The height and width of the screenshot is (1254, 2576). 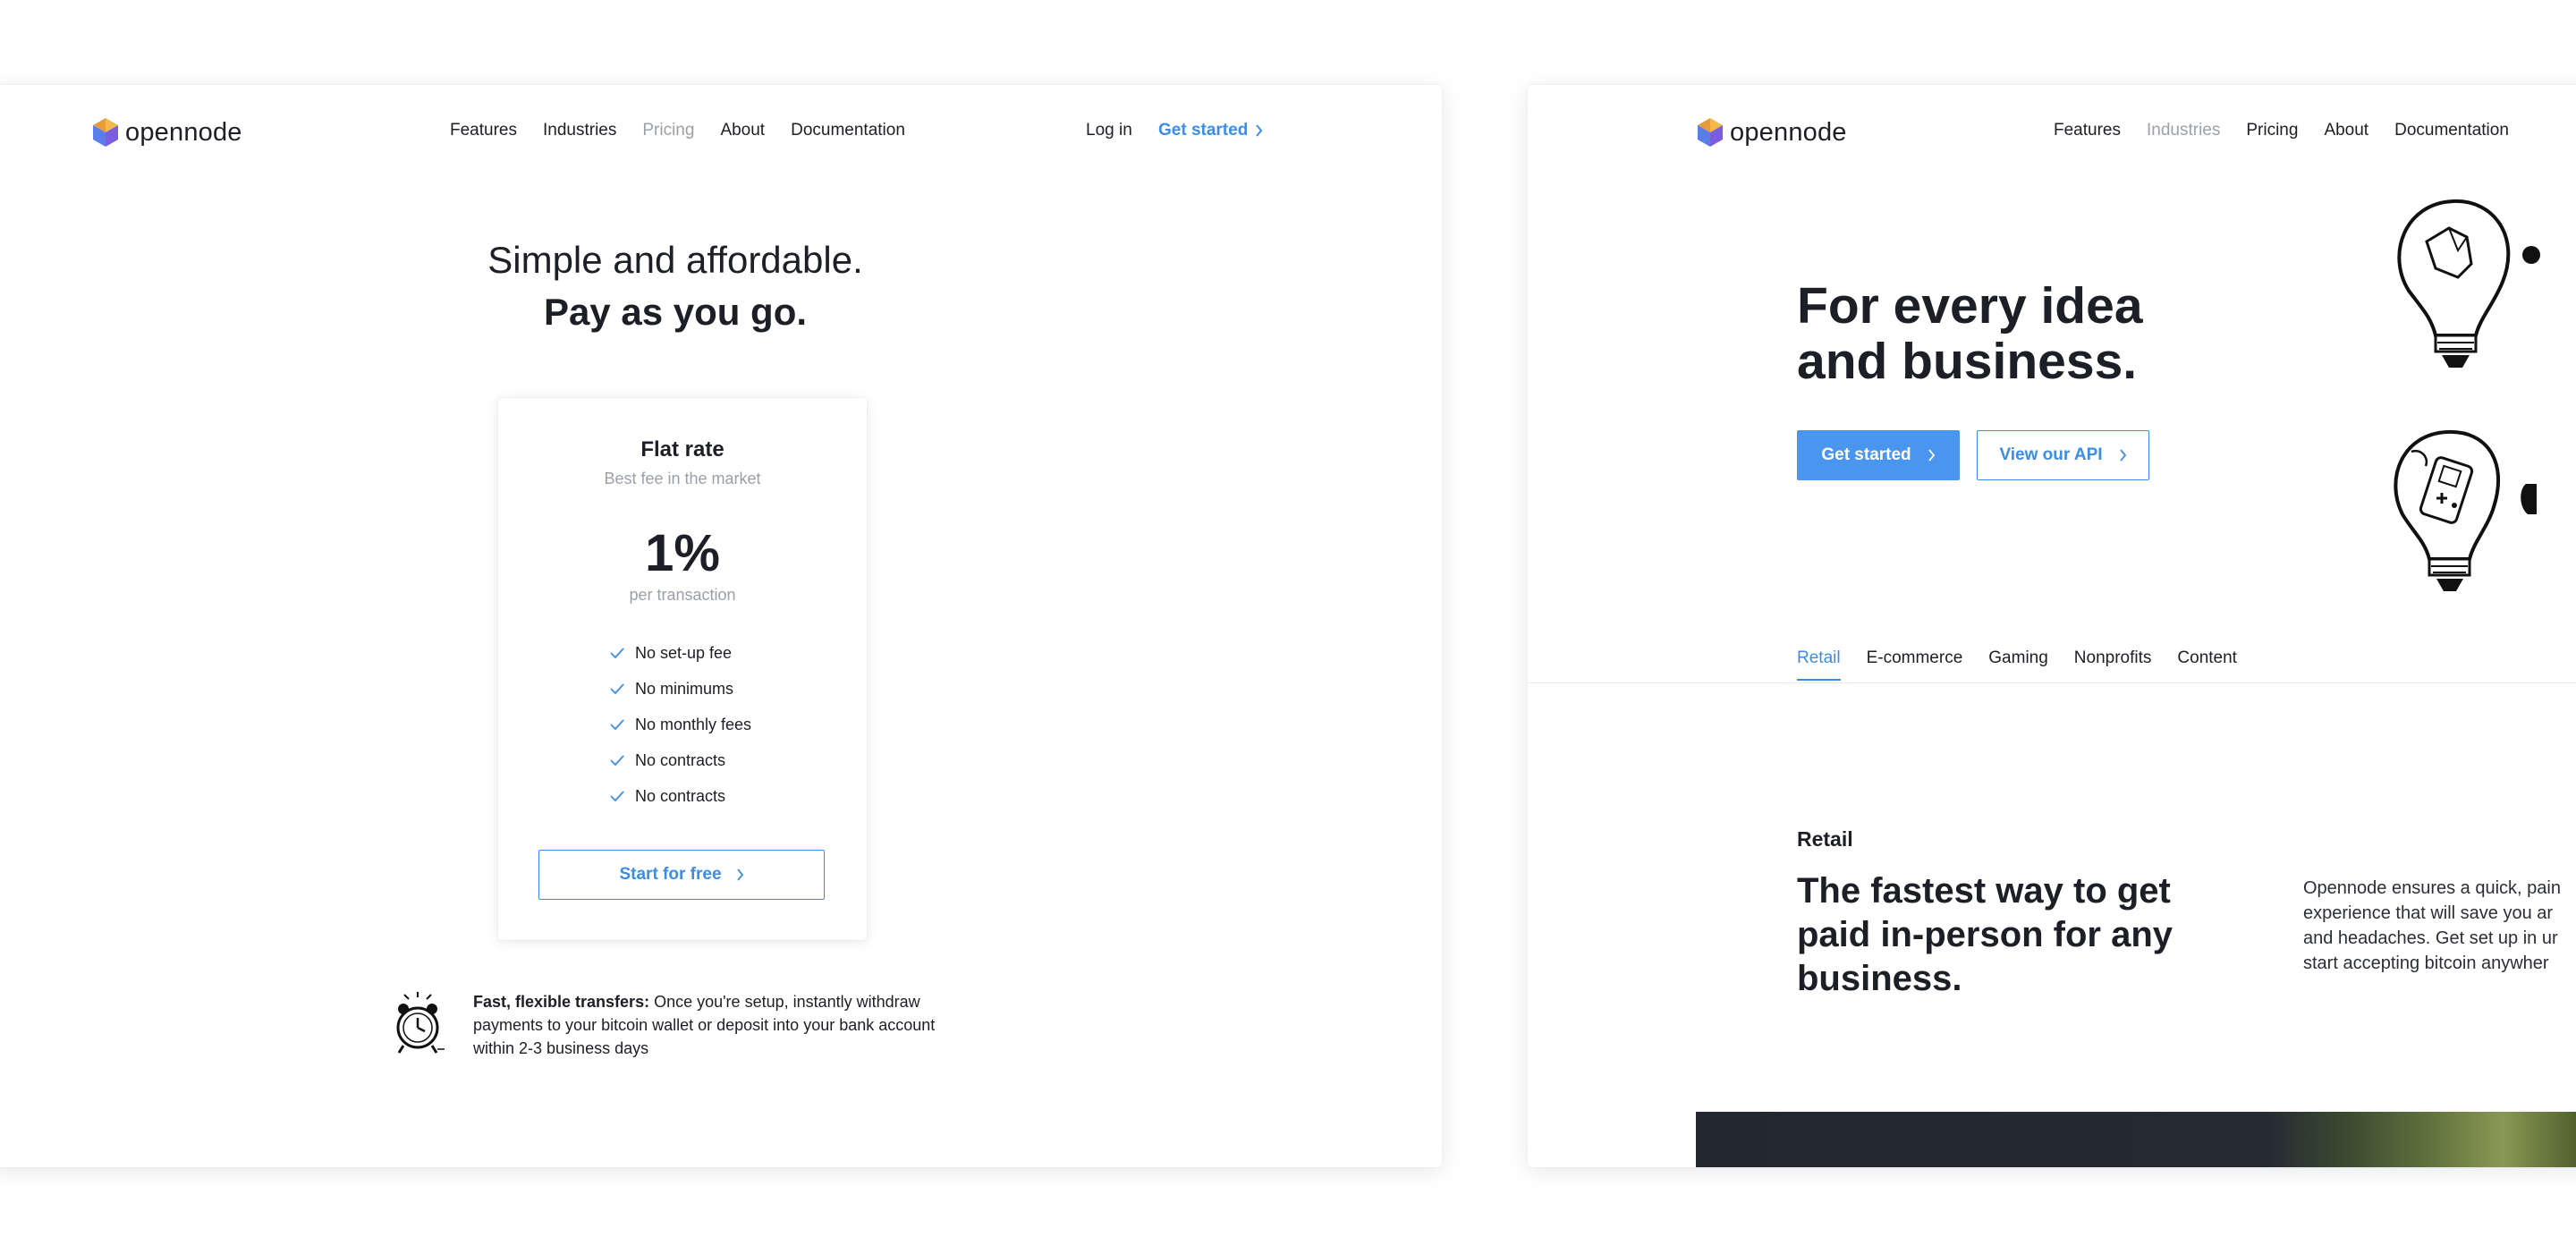 What do you see at coordinates (1967, 361) in the screenshot?
I see `hero-title-line: and business.` at bounding box center [1967, 361].